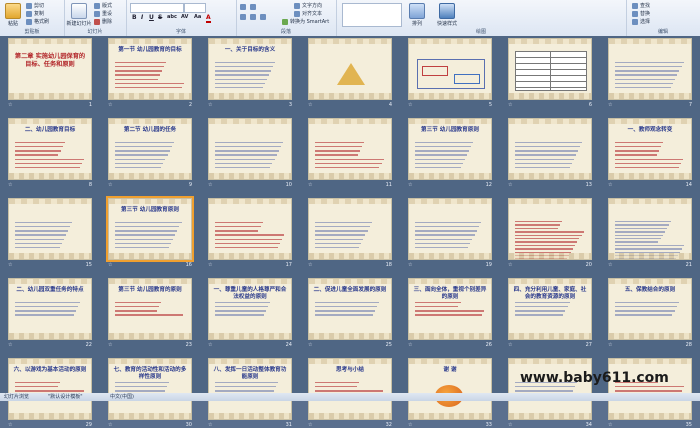  Describe the element at coordinates (197, 17) in the screenshot. I see `change-case-button: Aa` at that location.